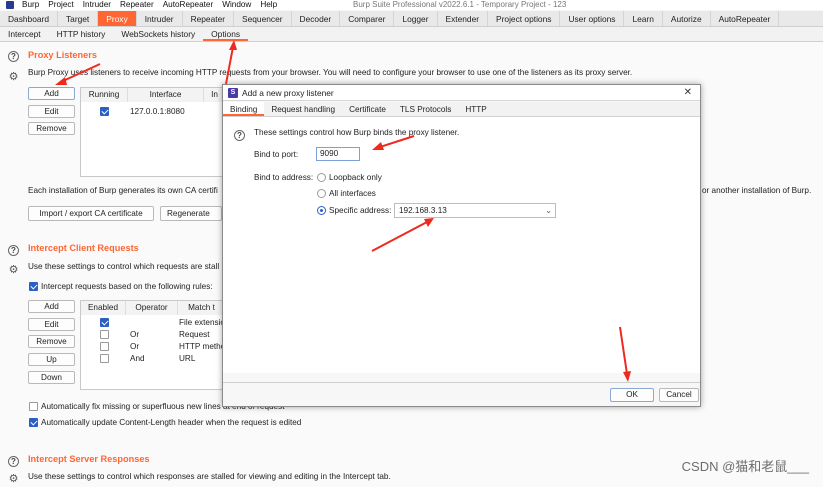 This screenshot has width=823, height=487. I want to click on rule-match: File extensio, so click(202, 322).